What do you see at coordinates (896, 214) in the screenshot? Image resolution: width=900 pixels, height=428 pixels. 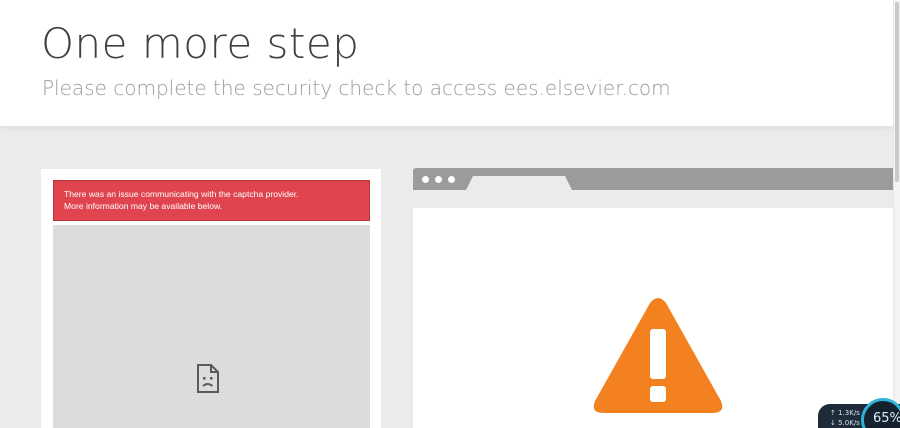 I see `page-scrollbar` at bounding box center [896, 214].